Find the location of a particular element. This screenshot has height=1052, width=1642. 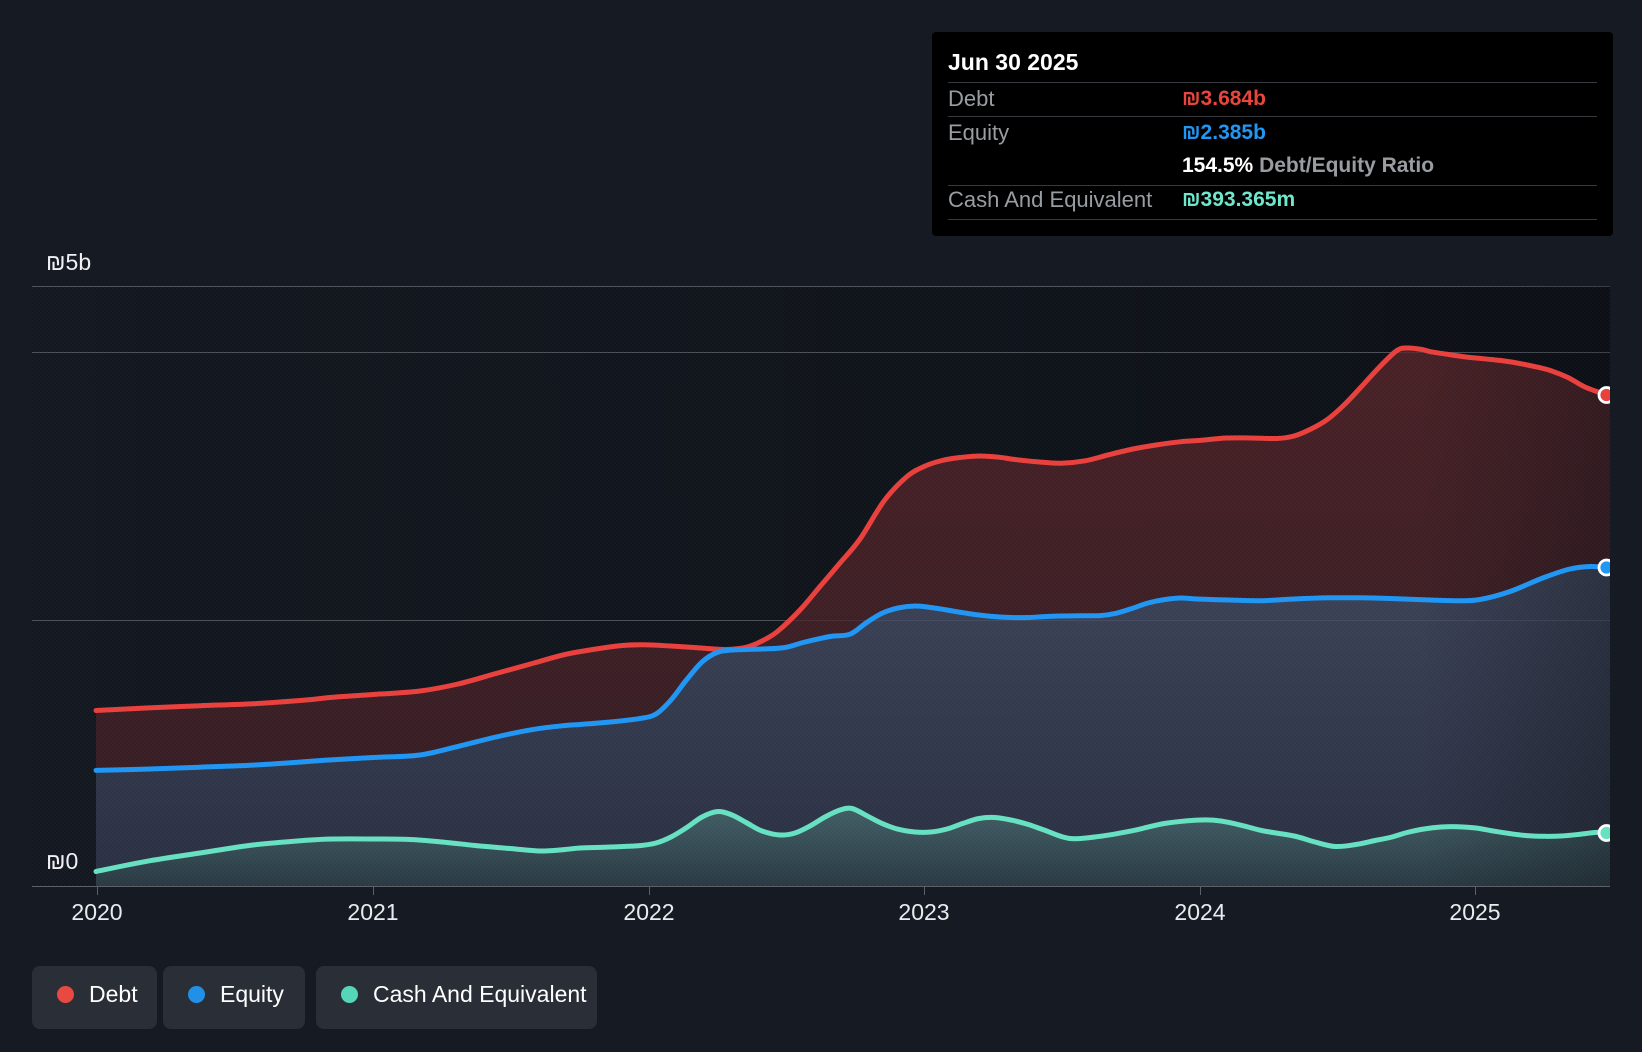

svg-text: 2023 is located at coordinates (923, 912).